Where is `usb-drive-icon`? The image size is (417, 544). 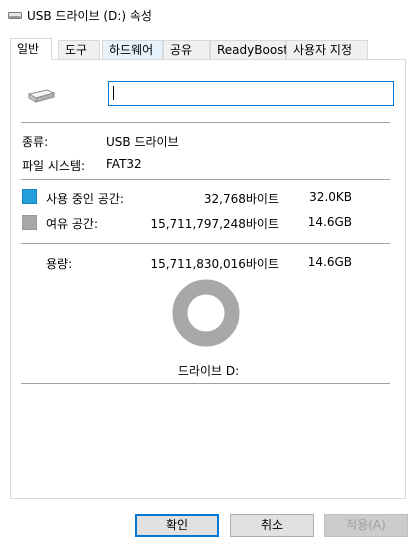 usb-drive-icon is located at coordinates (41, 96).